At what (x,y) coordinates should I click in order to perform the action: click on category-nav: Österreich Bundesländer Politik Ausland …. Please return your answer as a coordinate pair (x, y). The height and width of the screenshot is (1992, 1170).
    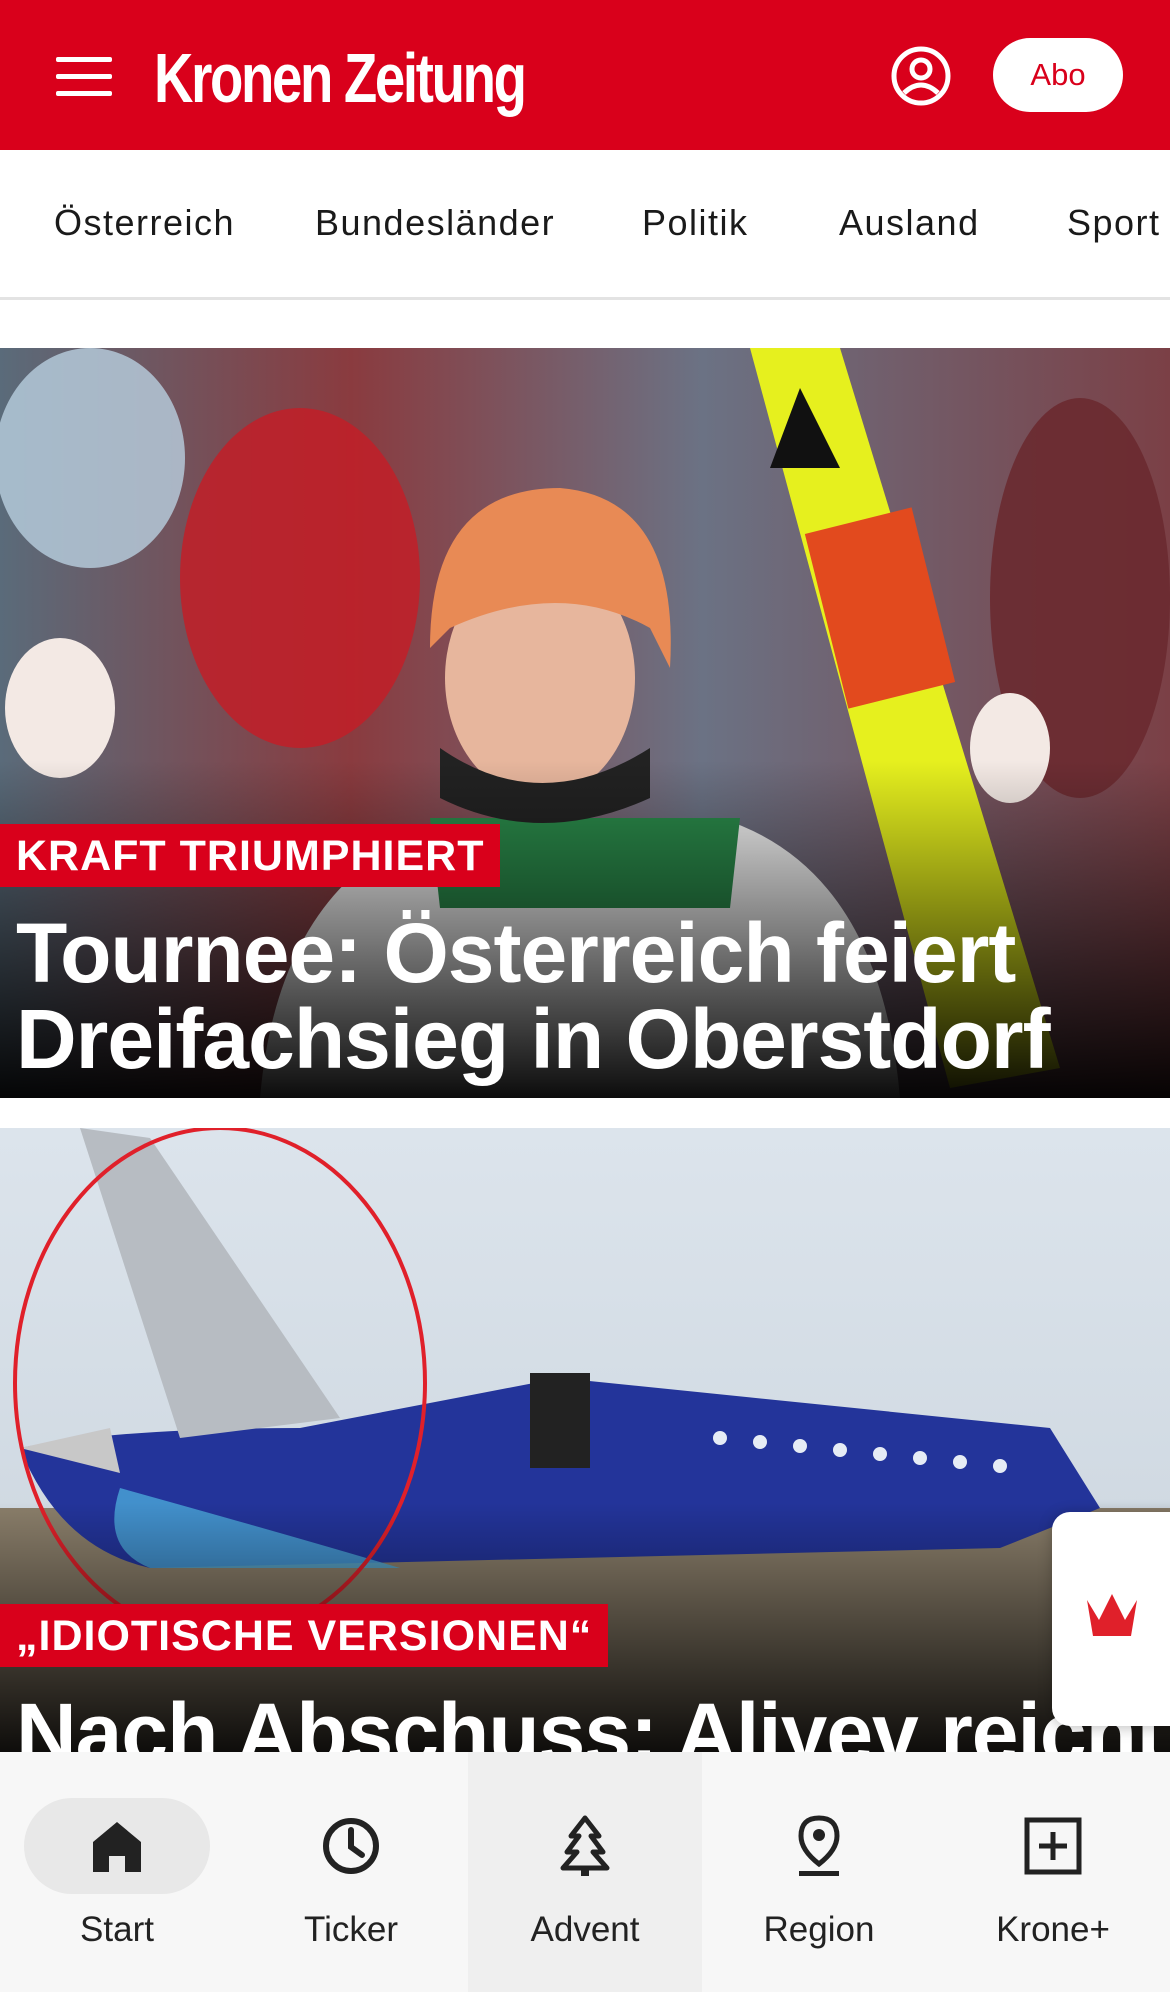
    Looking at the image, I should click on (585, 225).